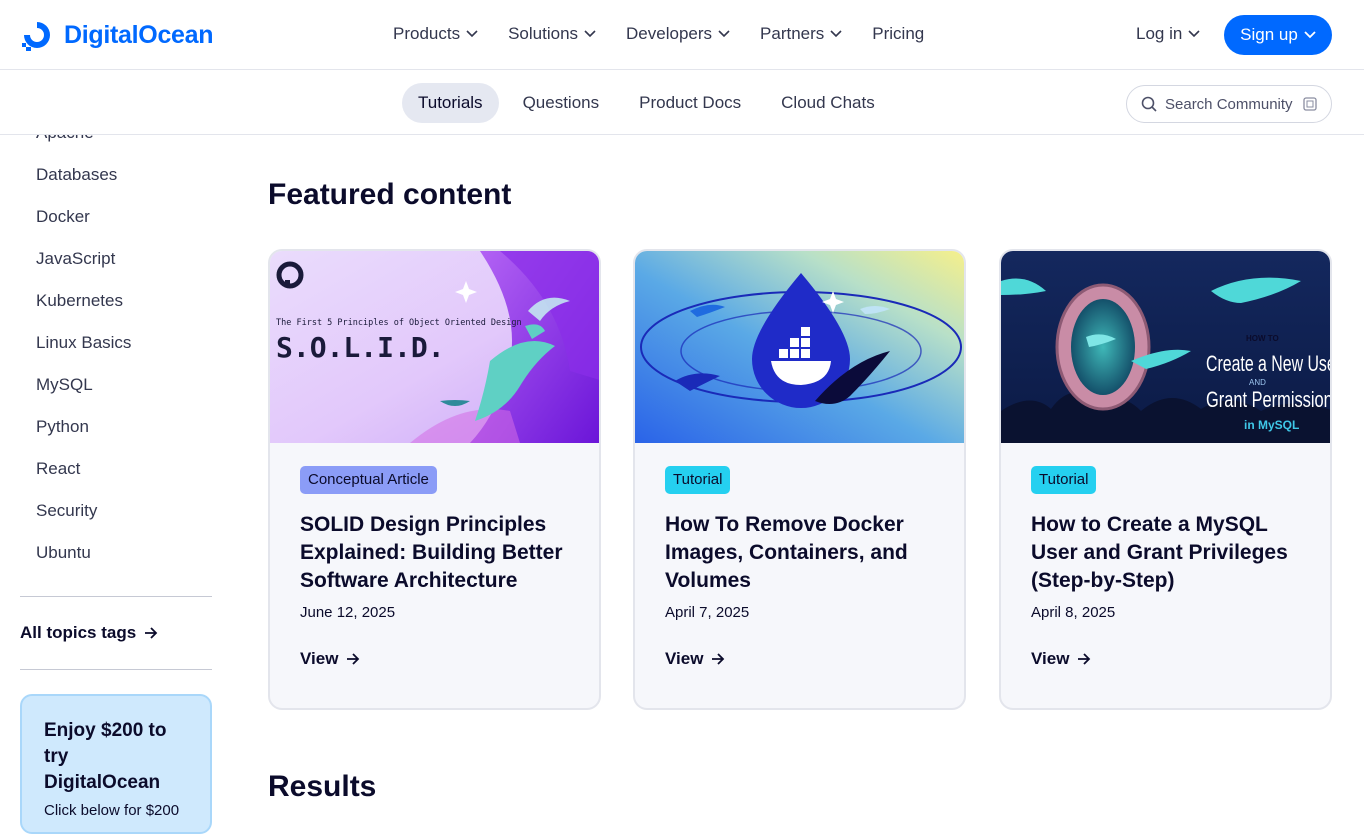 The image size is (1364, 834). Describe the element at coordinates (322, 786) in the screenshot. I see `results-heading: Results` at that location.